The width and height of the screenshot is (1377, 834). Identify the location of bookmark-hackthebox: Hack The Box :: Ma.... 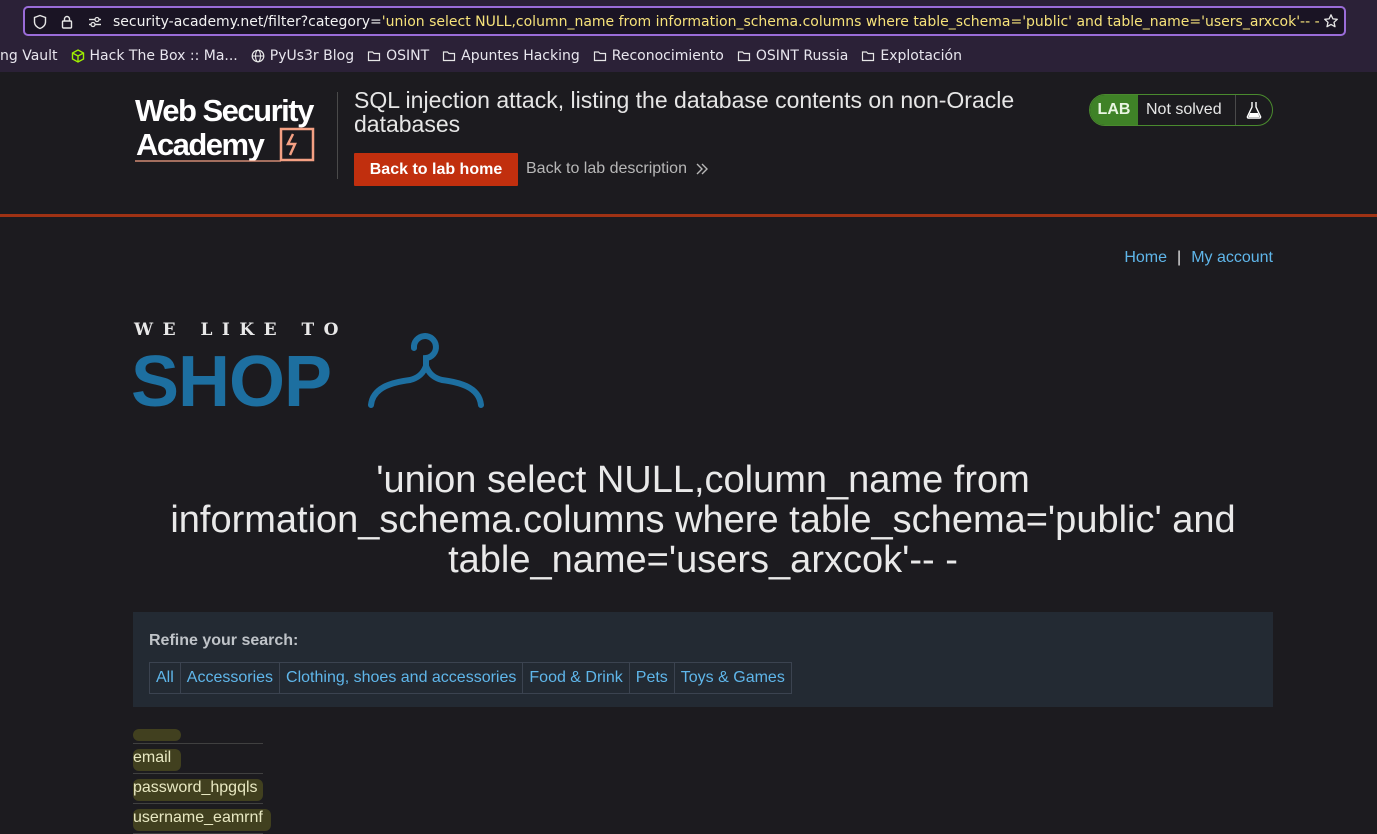
(154, 56).